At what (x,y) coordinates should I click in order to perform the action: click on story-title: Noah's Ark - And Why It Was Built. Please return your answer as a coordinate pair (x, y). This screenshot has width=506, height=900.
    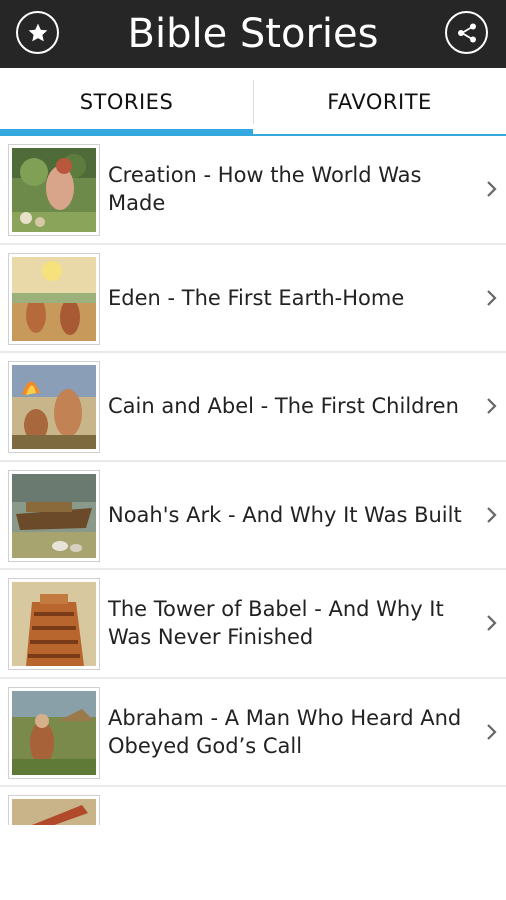
    Looking at the image, I should click on (285, 514).